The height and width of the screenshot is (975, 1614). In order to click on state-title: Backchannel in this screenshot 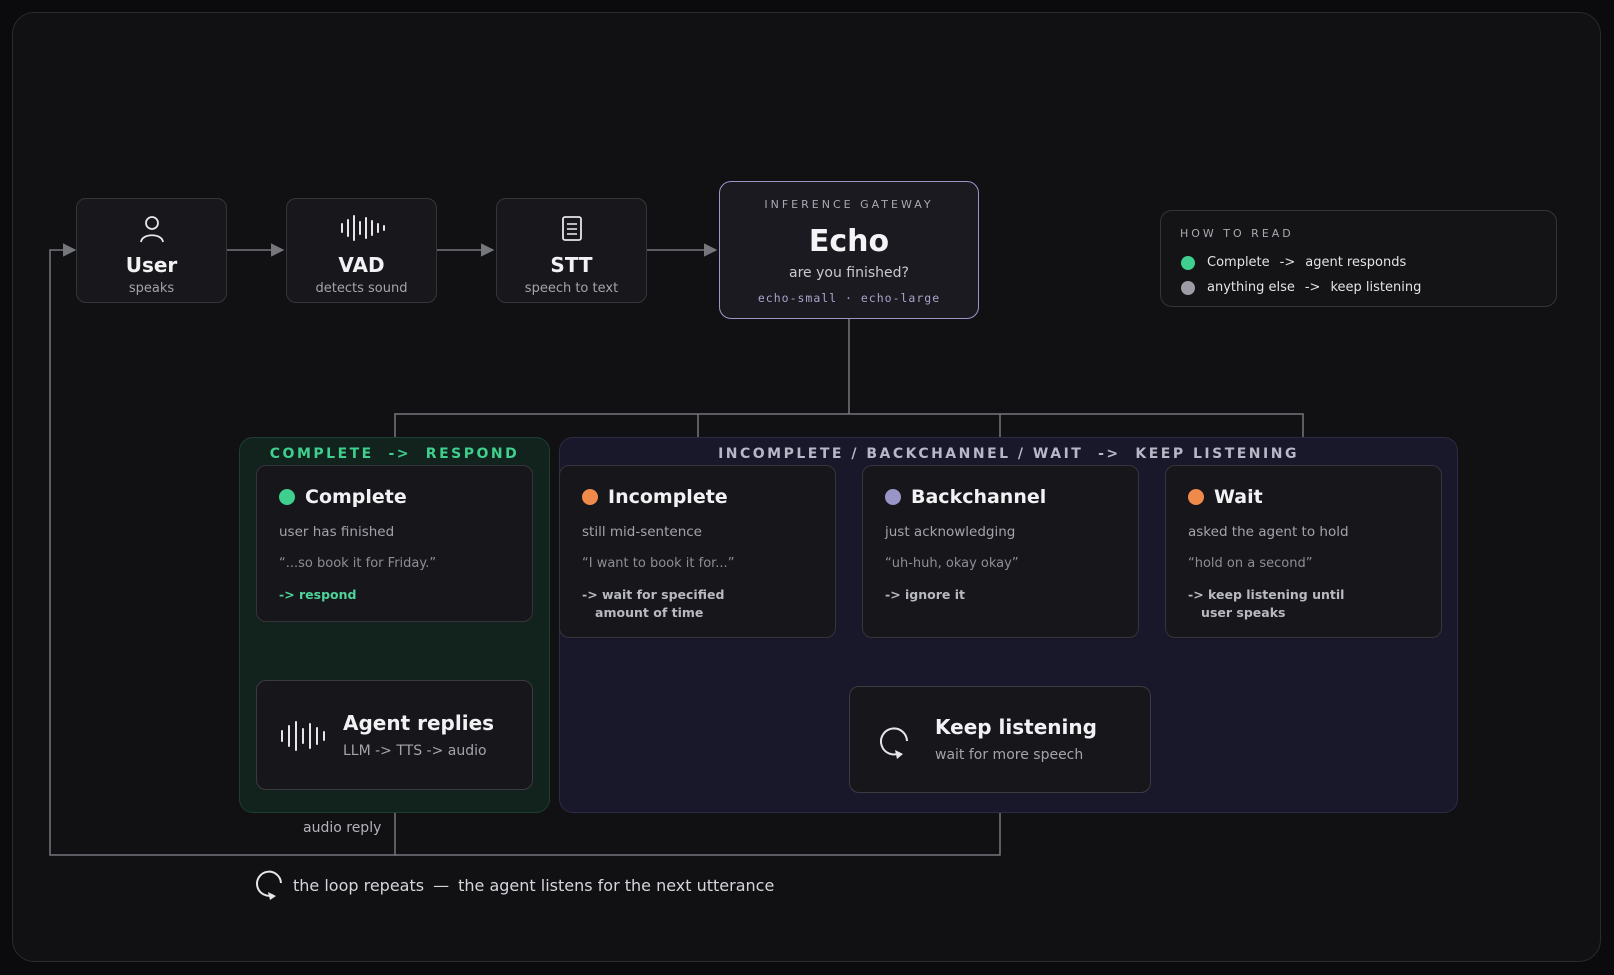, I will do `click(979, 497)`.